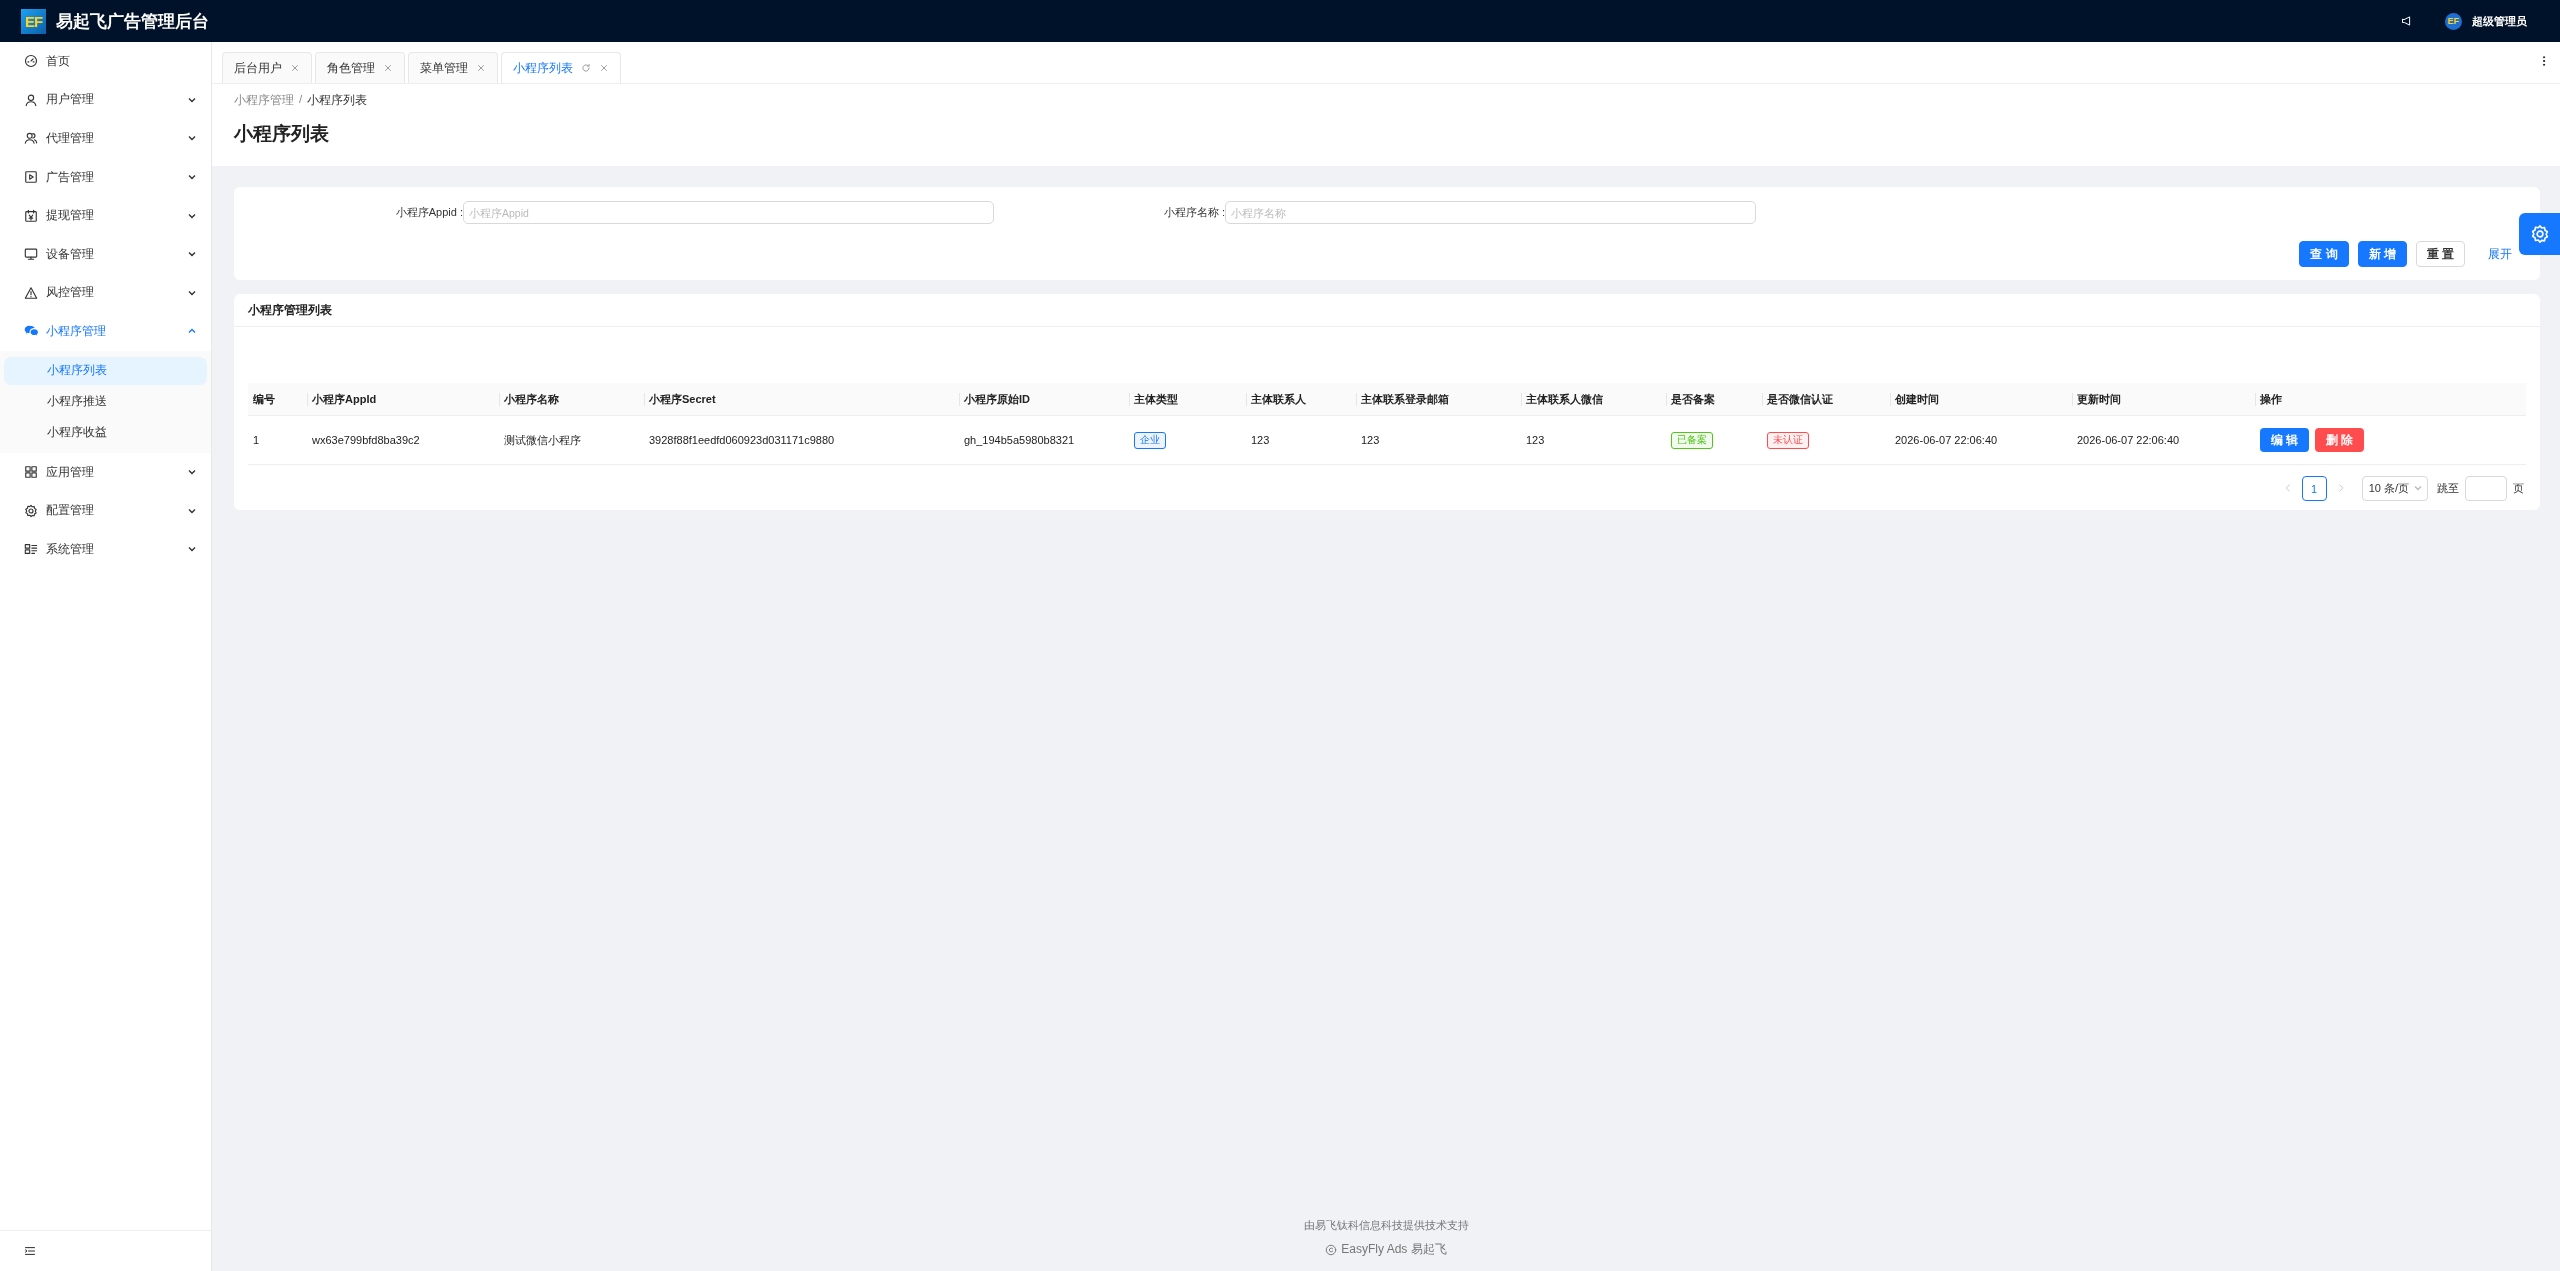 This screenshot has height=1271, width=2560. Describe the element at coordinates (2382, 254) in the screenshot. I see `primary-button: 新 增` at that location.